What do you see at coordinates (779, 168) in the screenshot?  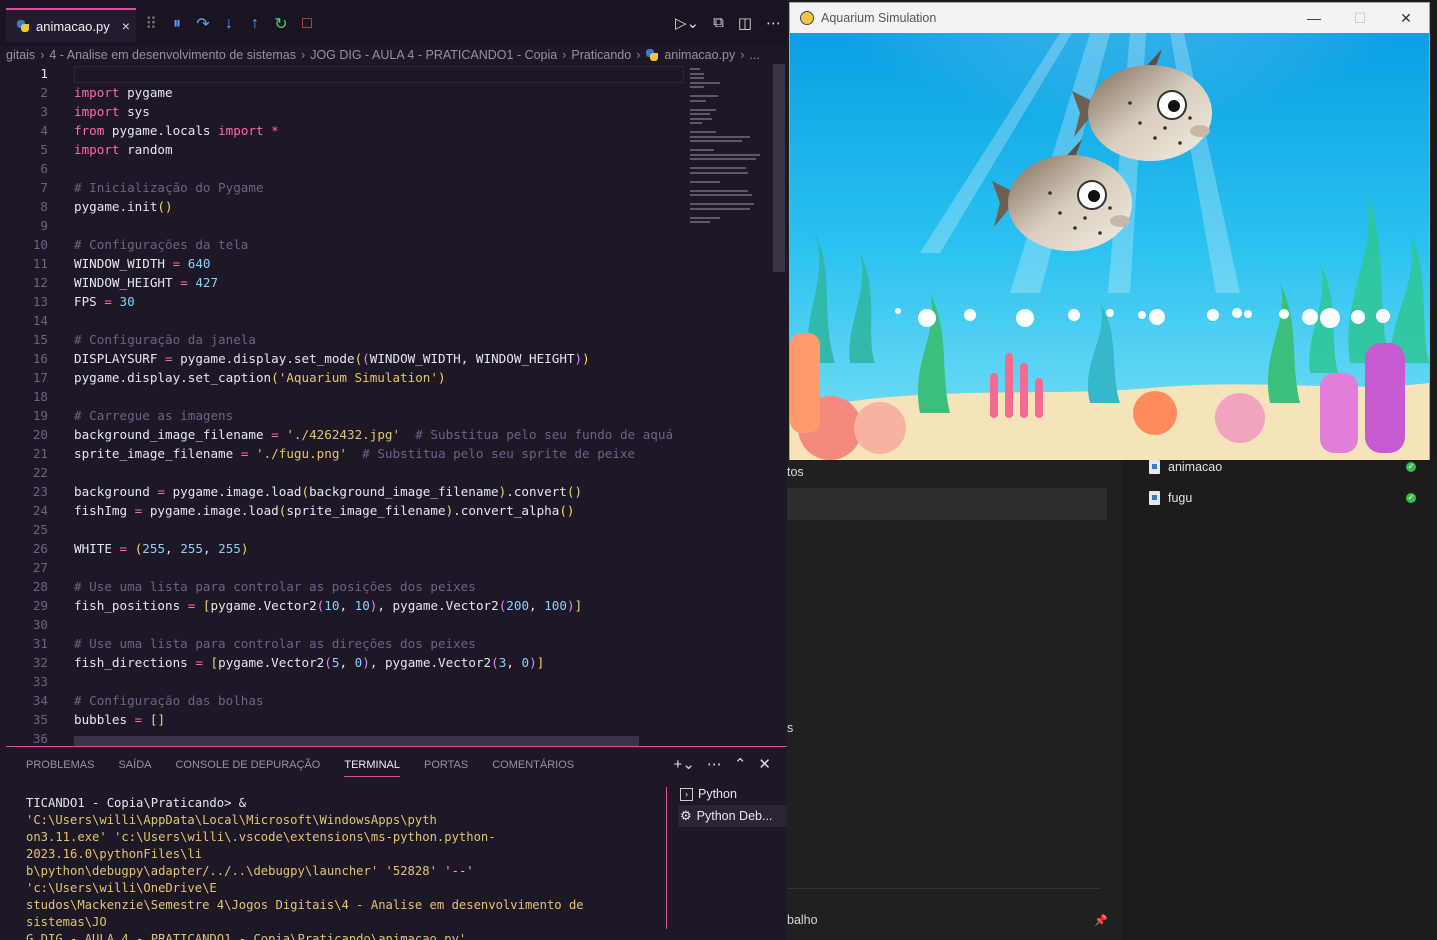 I see `vertical-scrollbar` at bounding box center [779, 168].